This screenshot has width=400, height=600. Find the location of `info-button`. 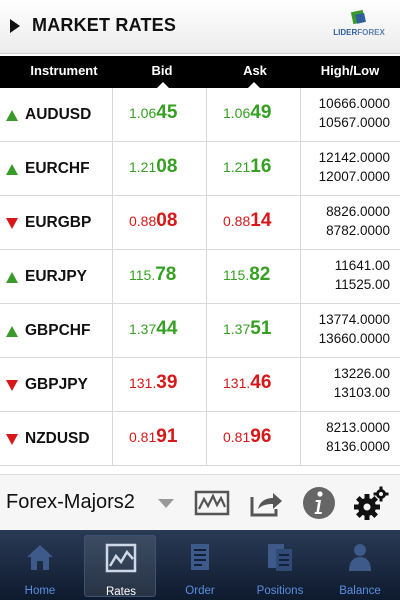

info-button is located at coordinates (319, 503).